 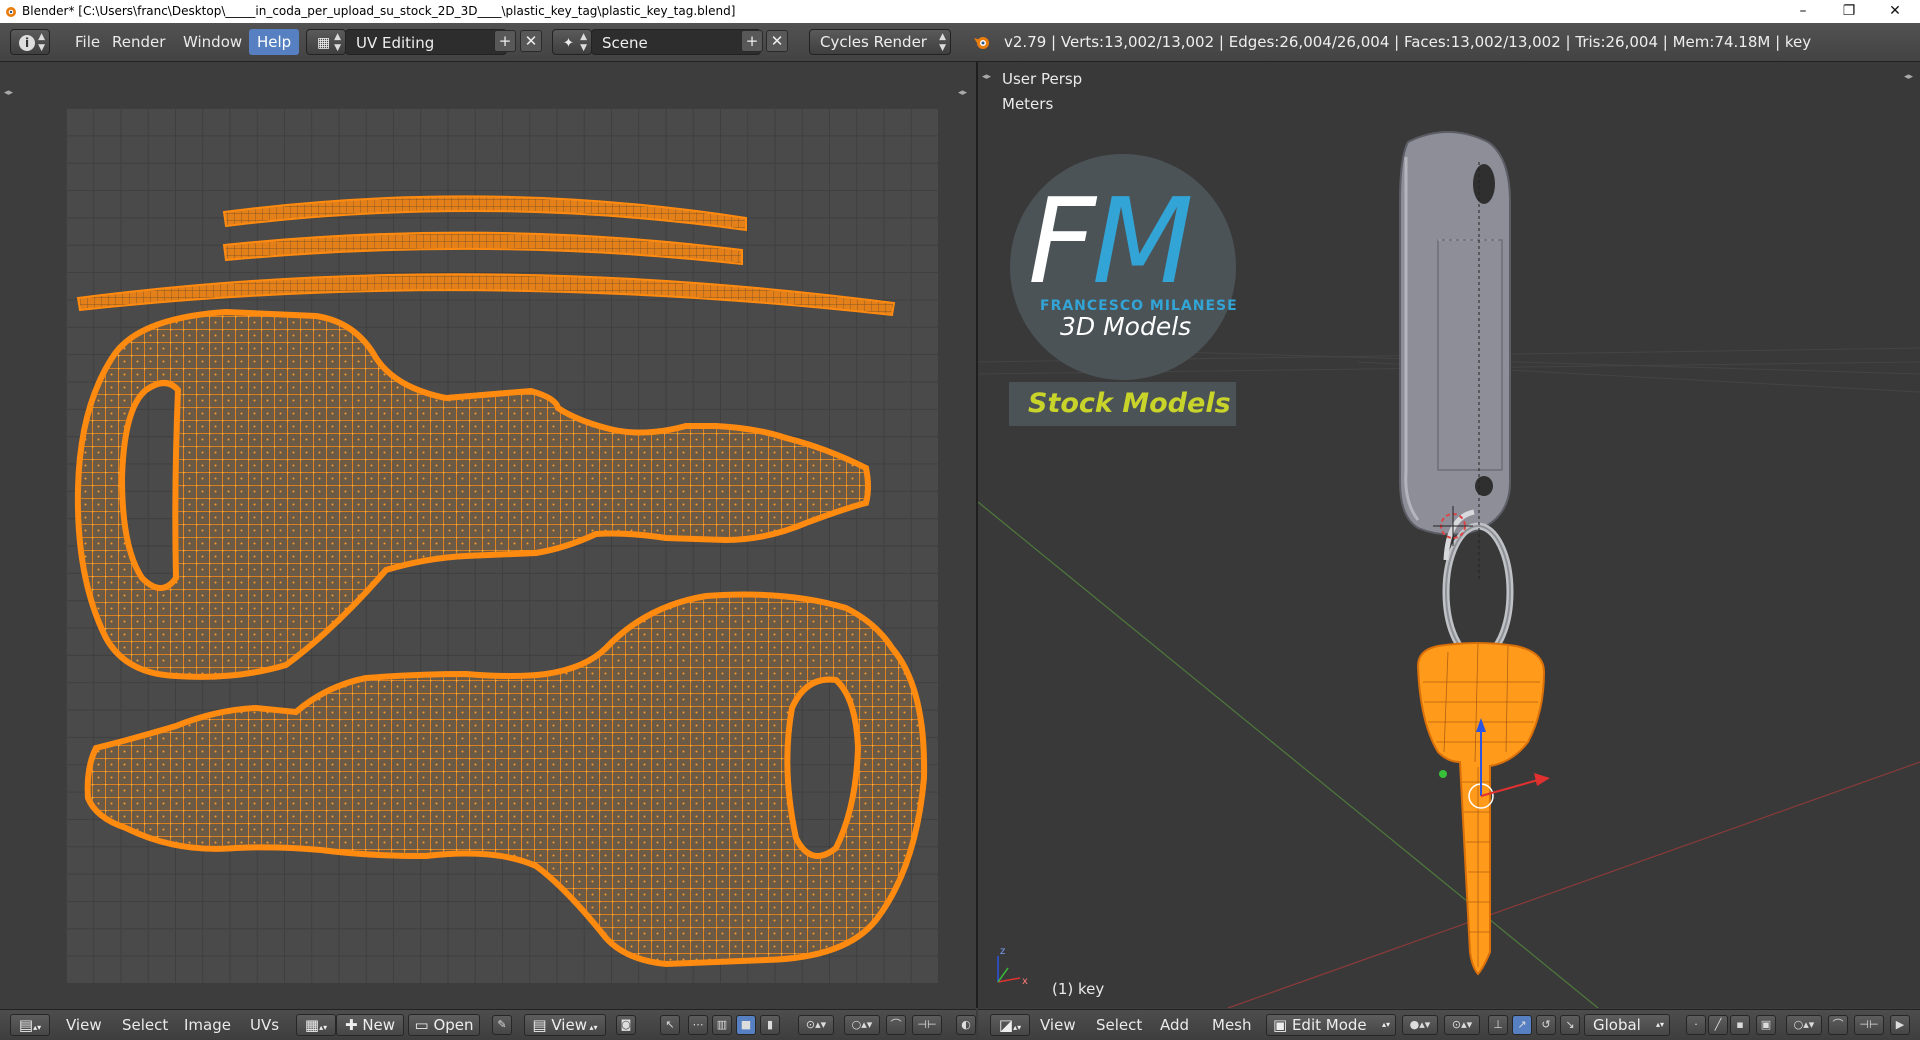 What do you see at coordinates (626, 1025) in the screenshot?
I see `camera-icon: ◙` at bounding box center [626, 1025].